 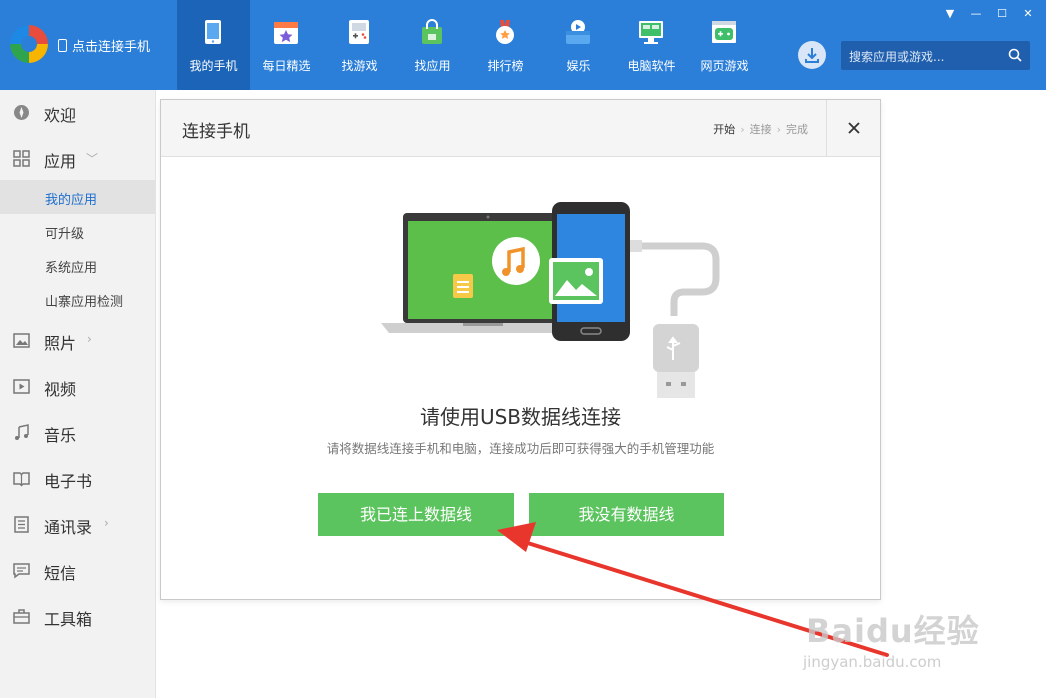 What do you see at coordinates (724, 45) in the screenshot?
I see `nav-web-games: 网页游戏` at bounding box center [724, 45].